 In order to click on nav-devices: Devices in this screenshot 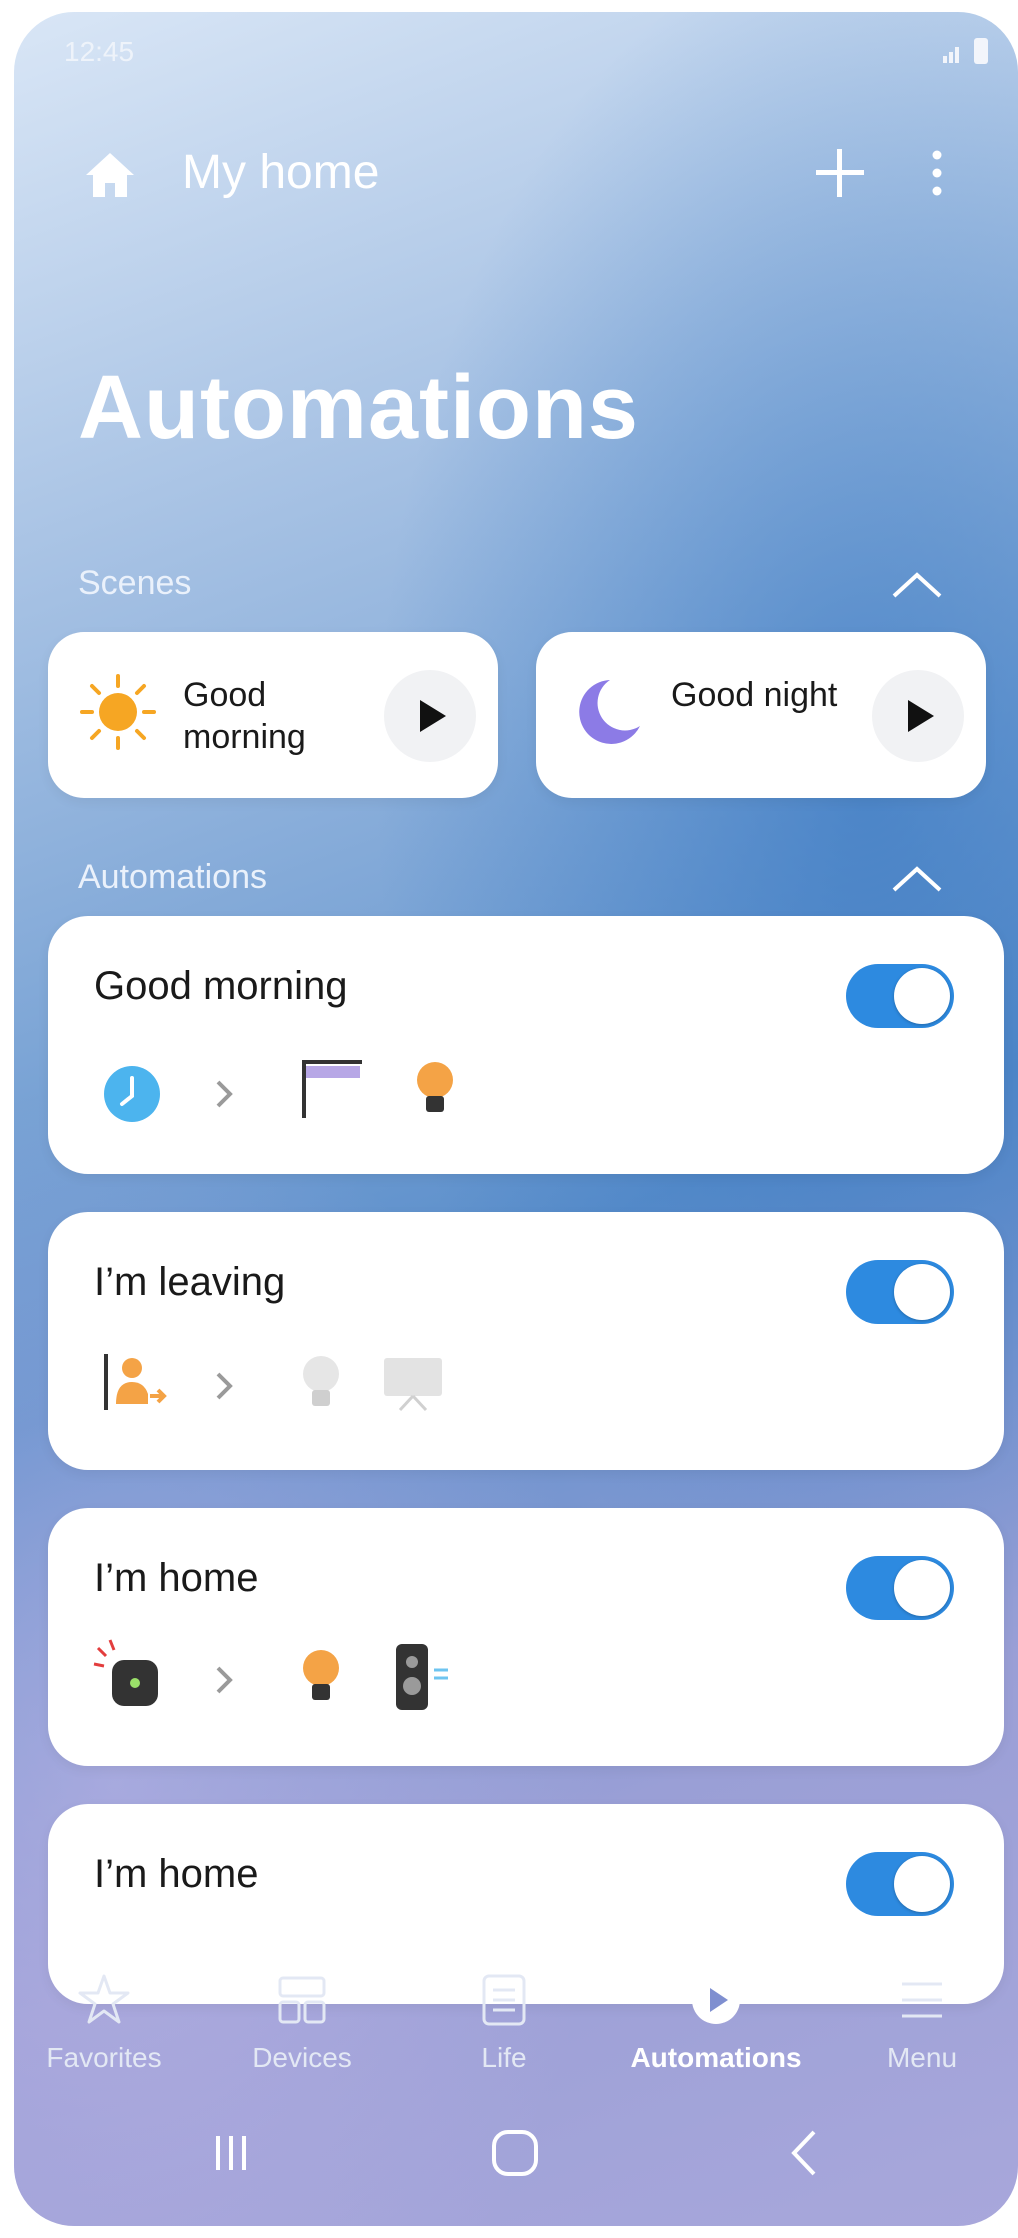, I will do `click(302, 2032)`.